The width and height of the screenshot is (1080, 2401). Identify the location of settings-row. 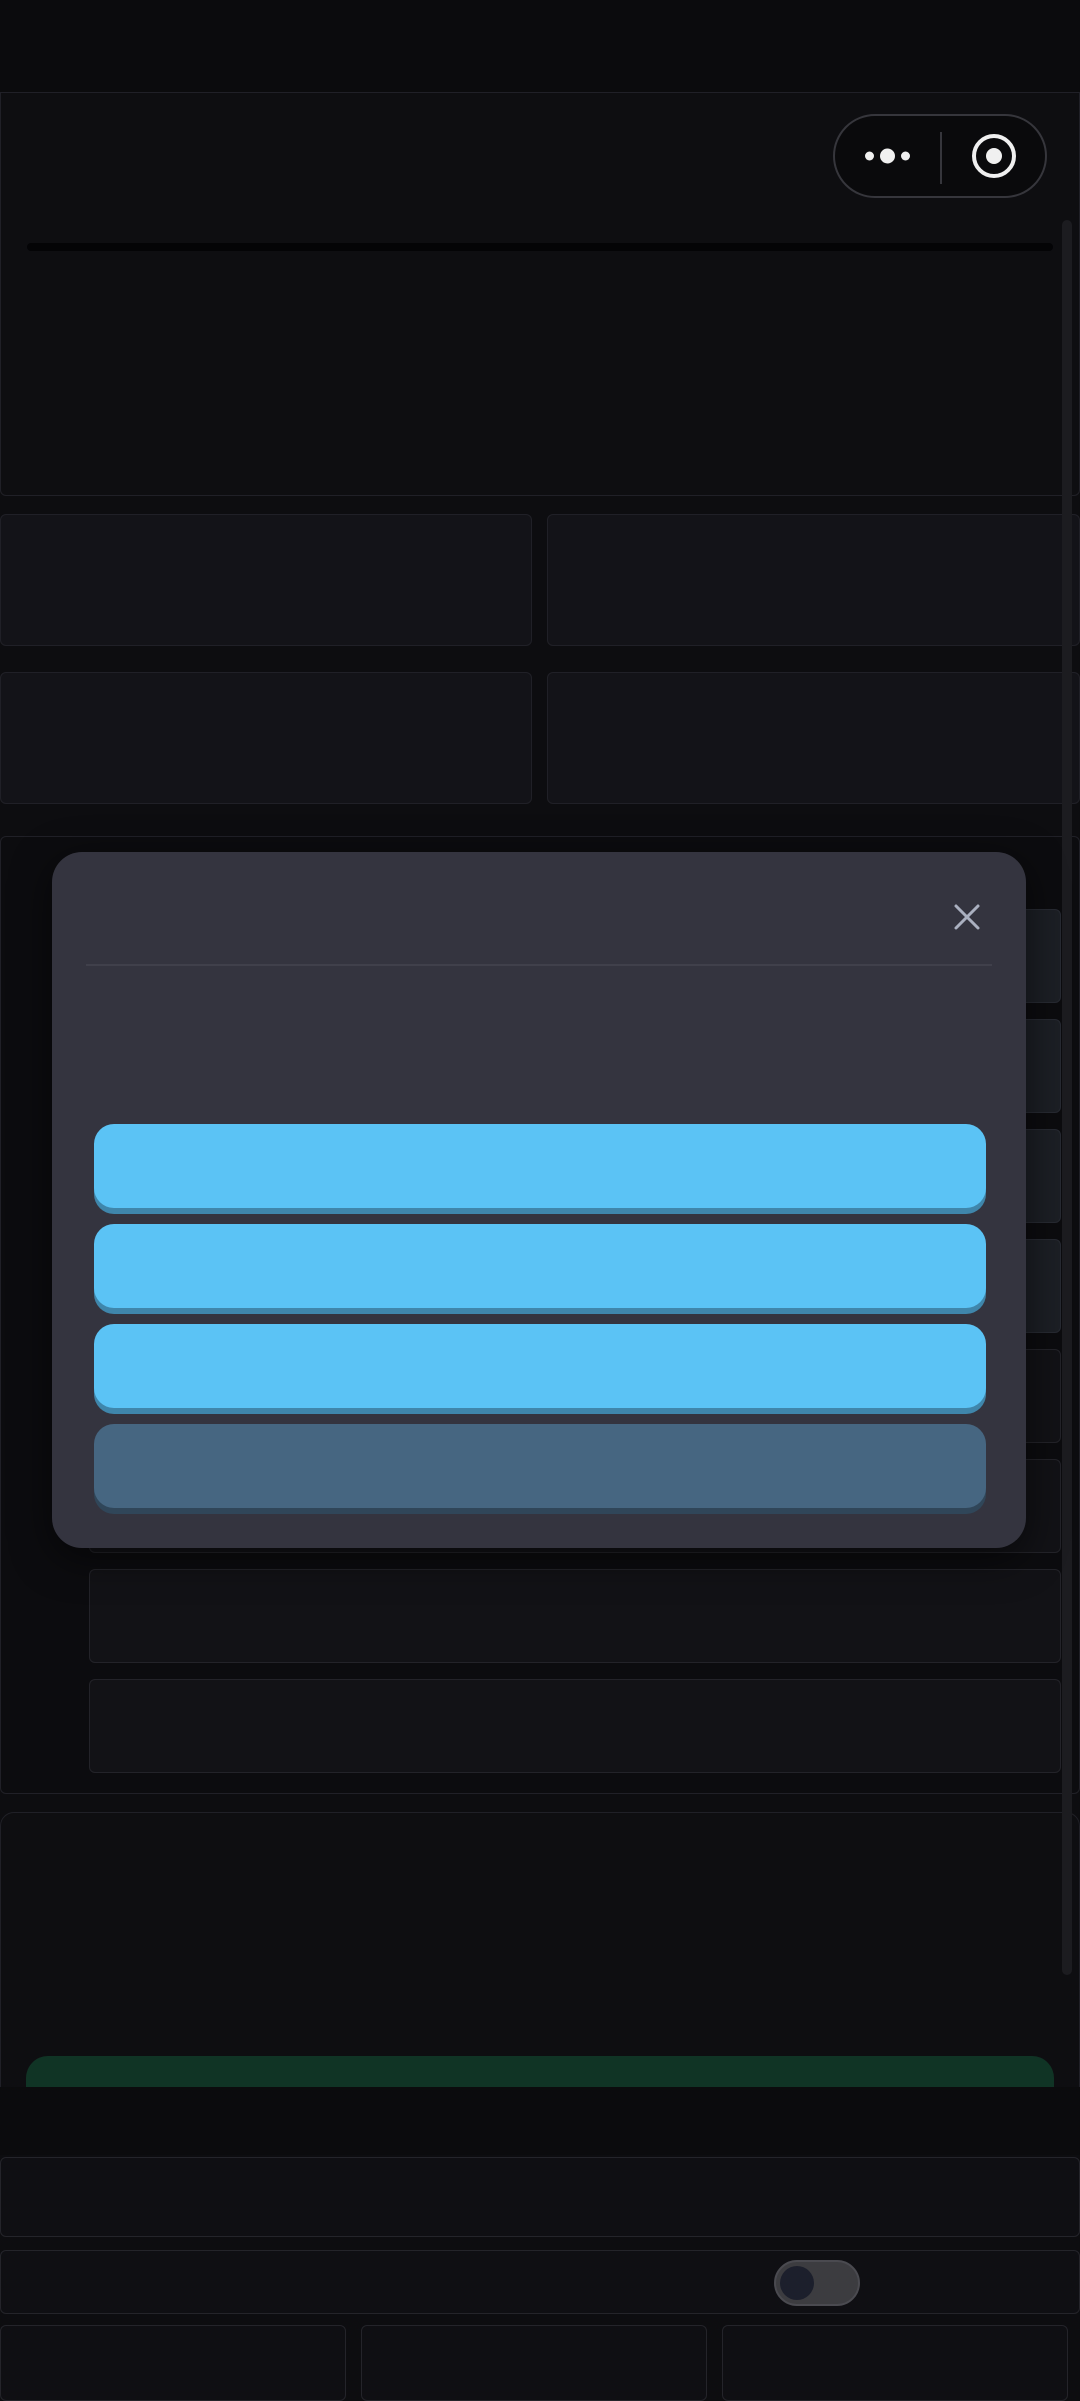
(540, 2197).